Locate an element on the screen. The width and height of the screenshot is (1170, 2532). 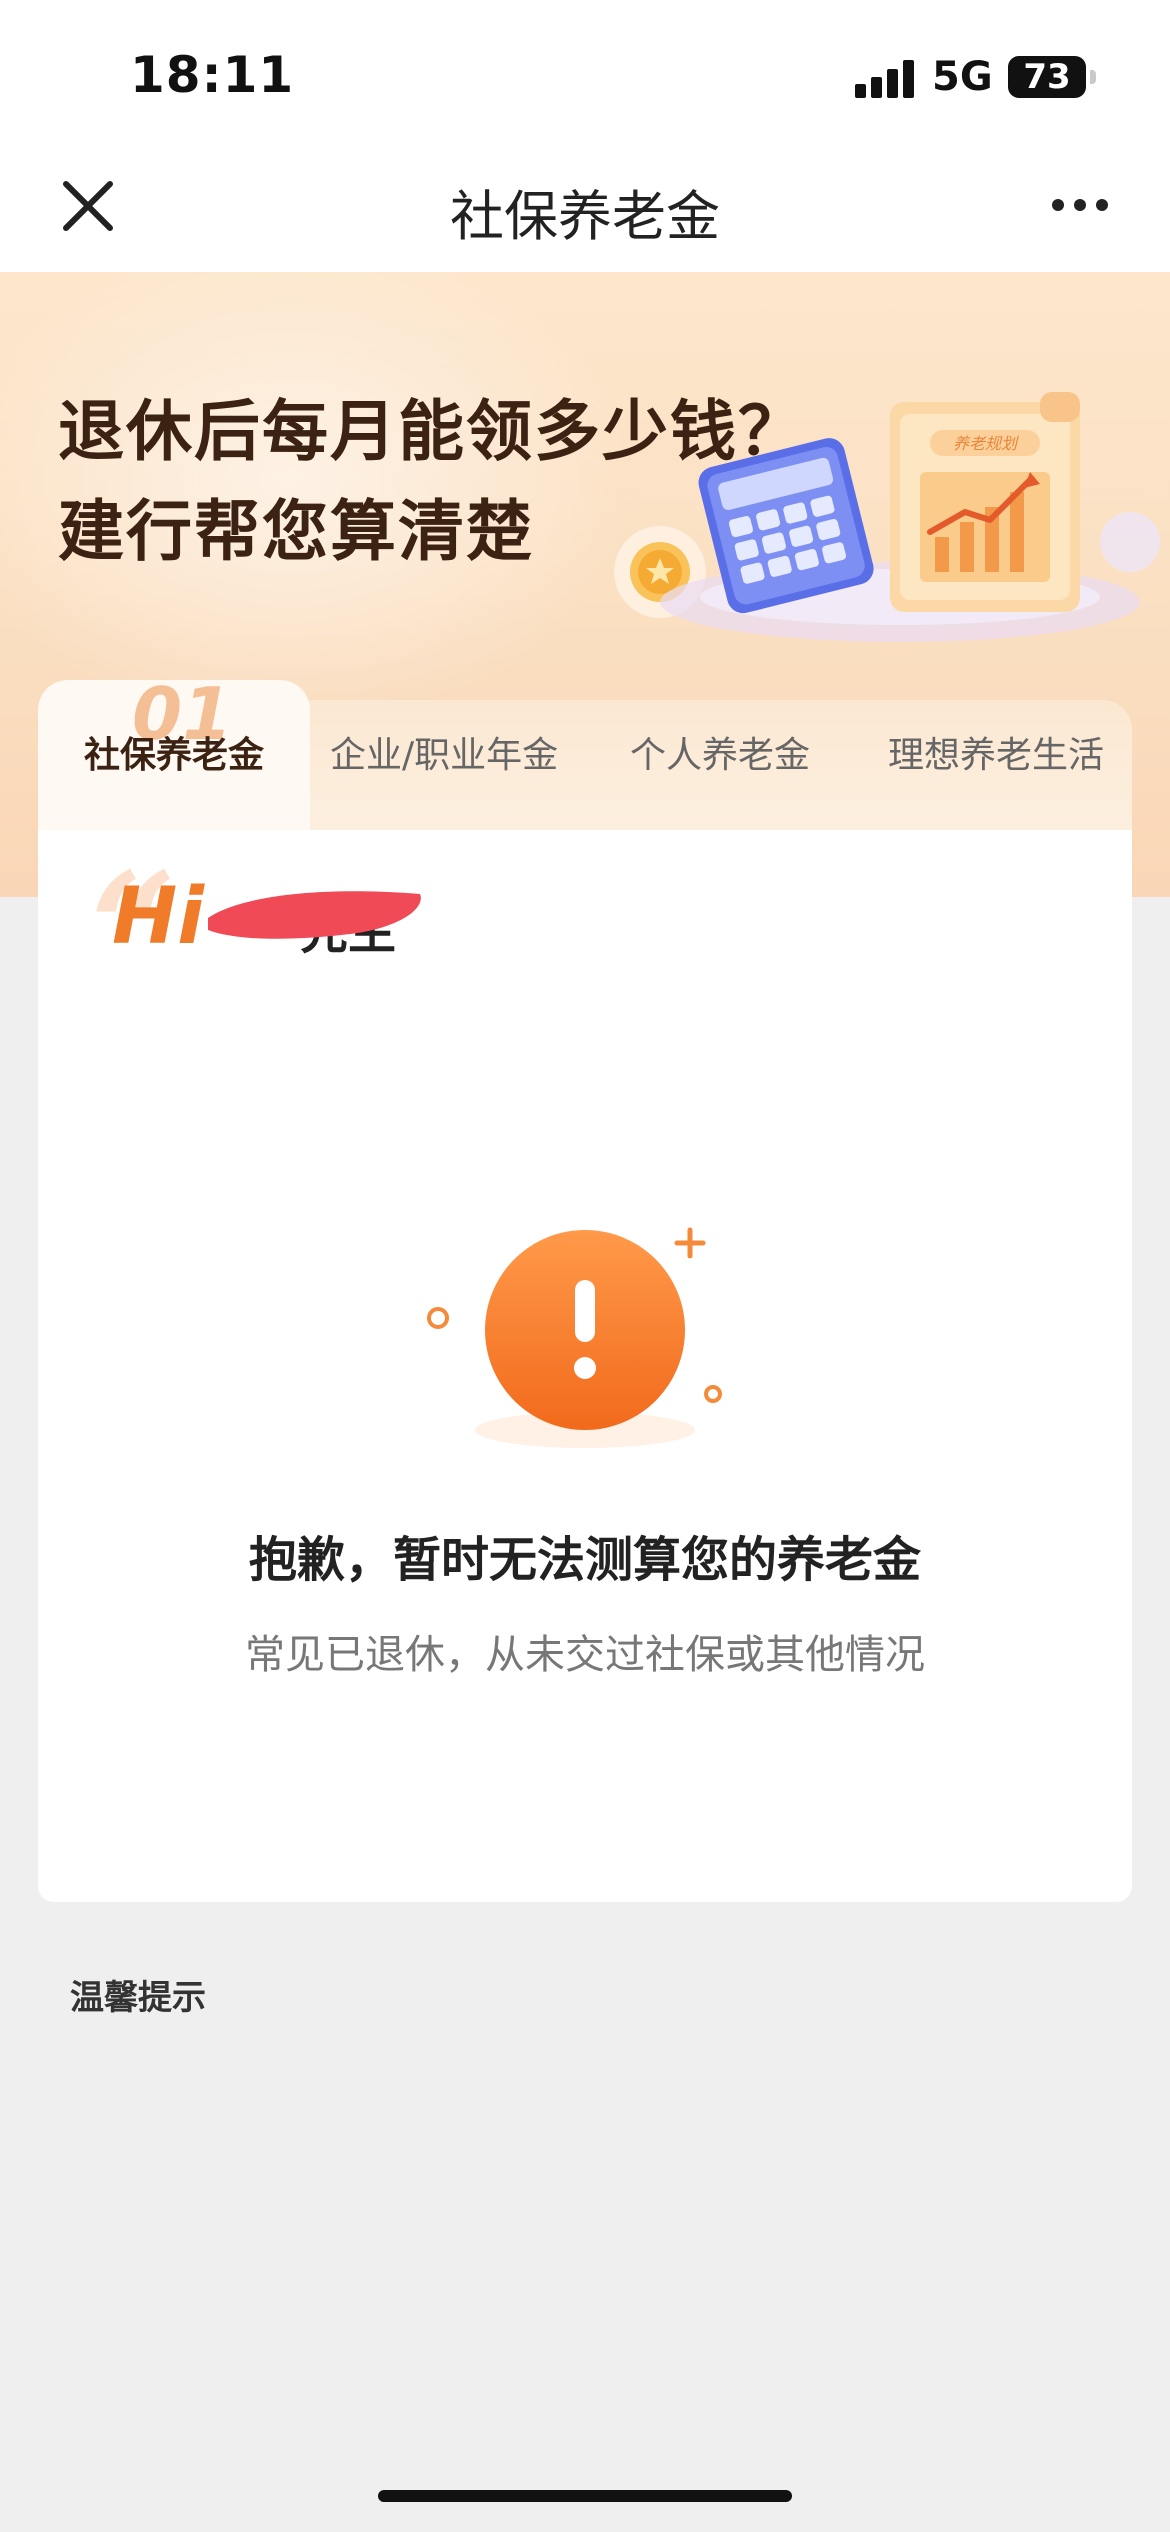
more-icon is located at coordinates (1080, 205).